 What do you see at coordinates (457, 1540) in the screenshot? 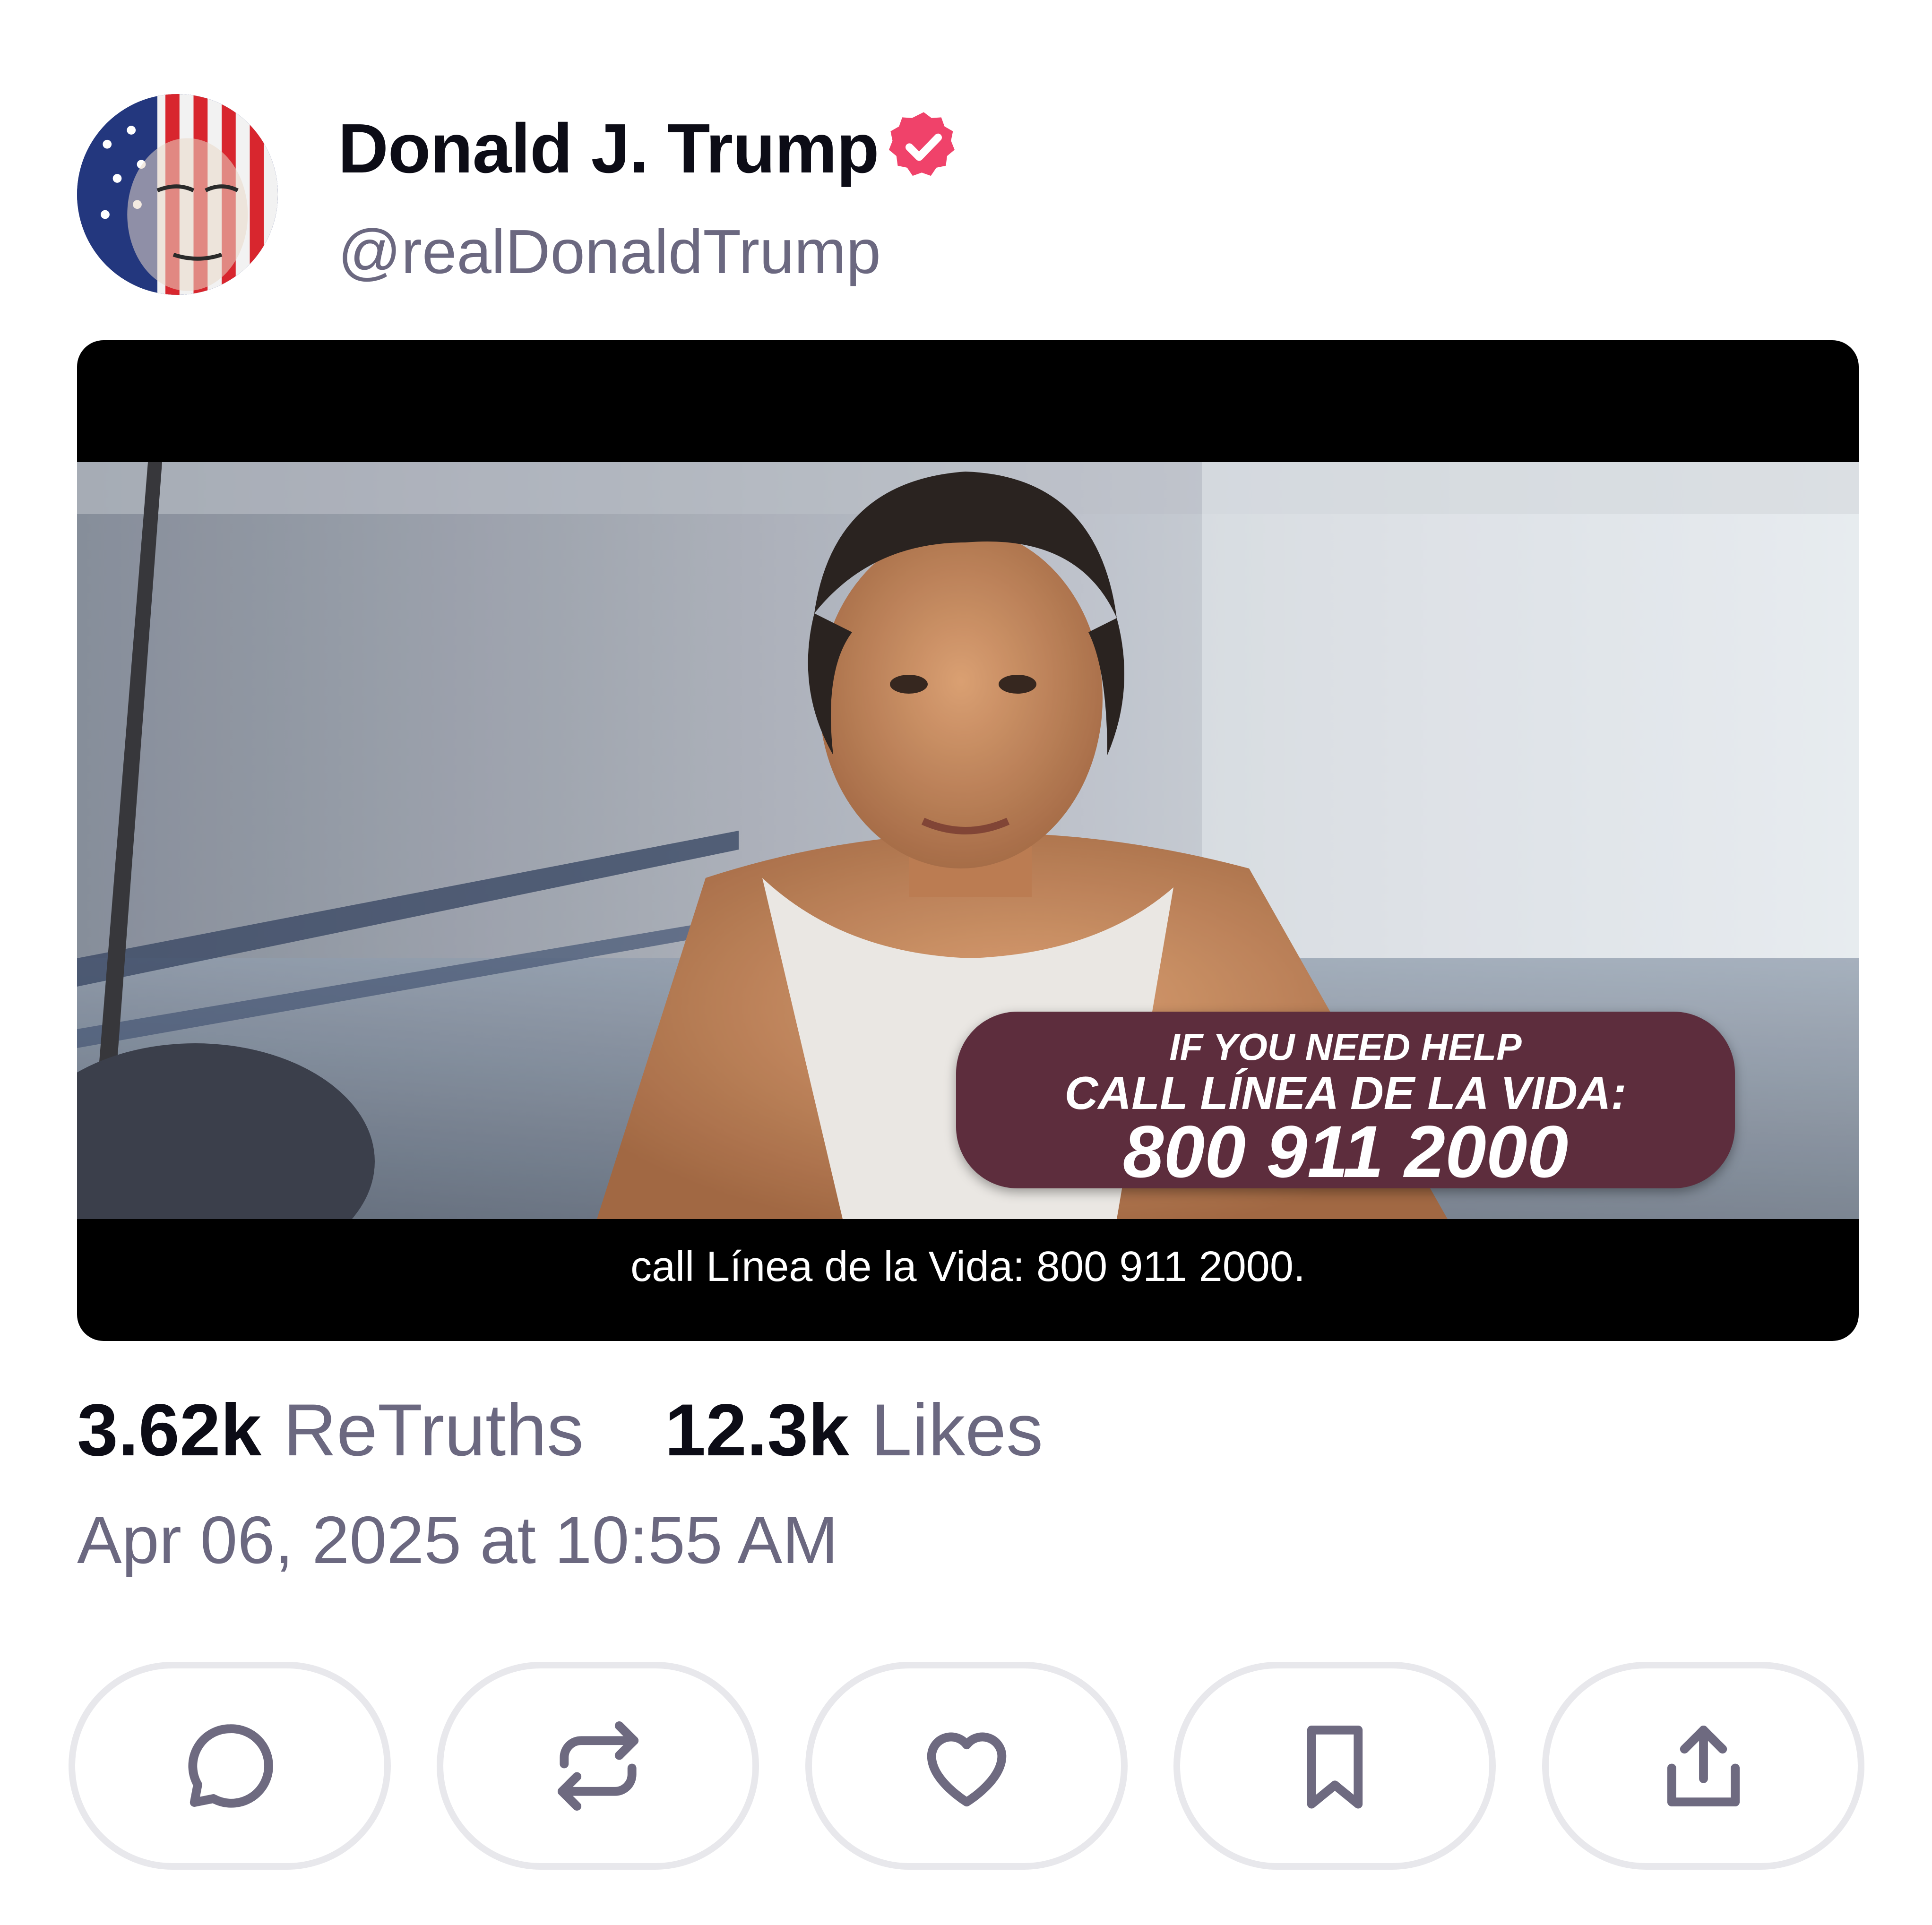
I see `post-timestamp: Apr 06, 2025 at 10:55 AM` at bounding box center [457, 1540].